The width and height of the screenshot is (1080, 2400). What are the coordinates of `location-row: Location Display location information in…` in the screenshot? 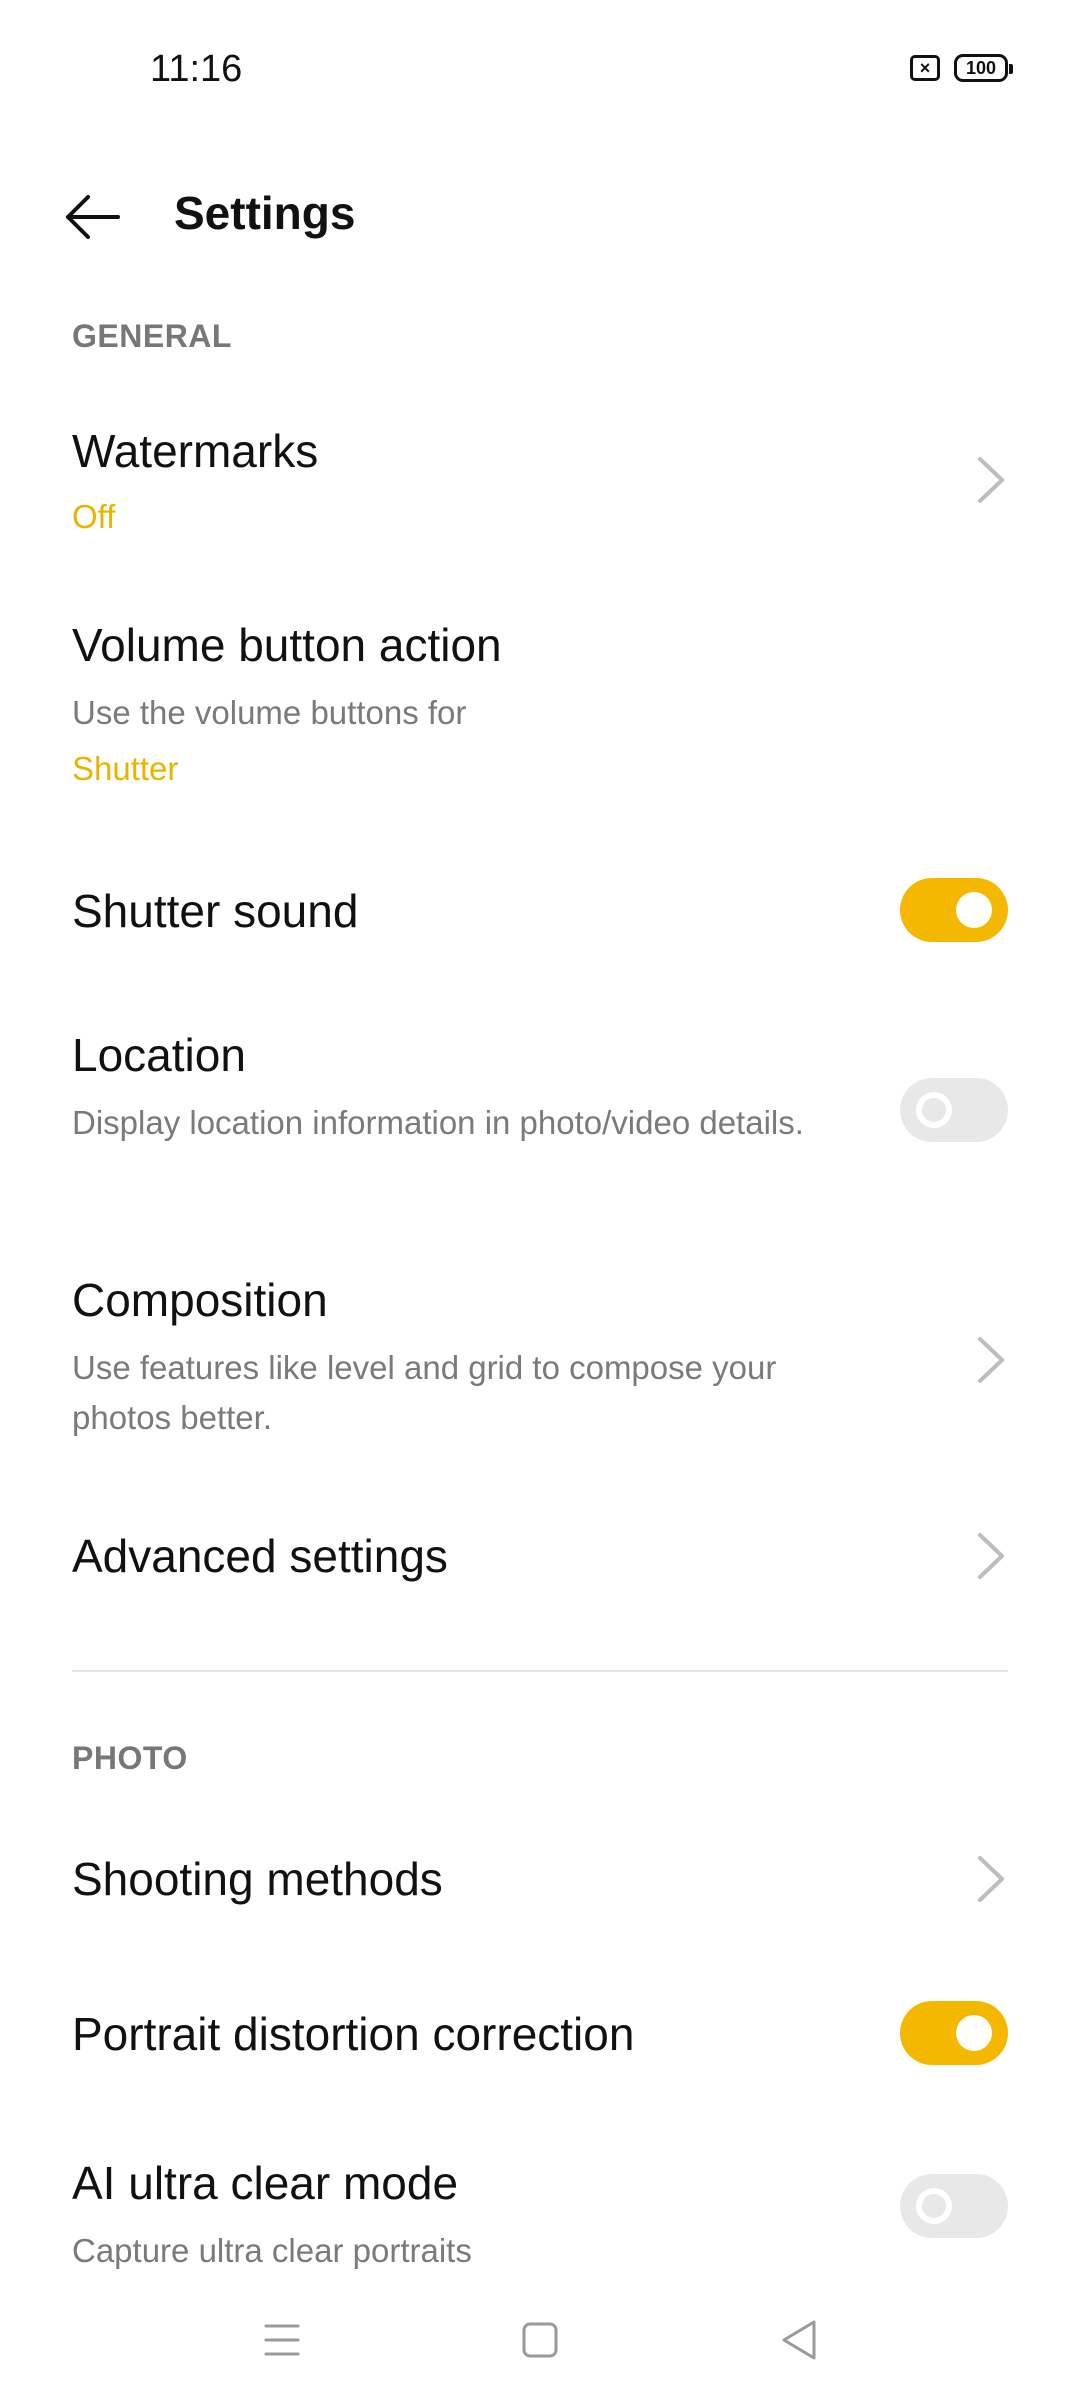 It's located at (540, 1110).